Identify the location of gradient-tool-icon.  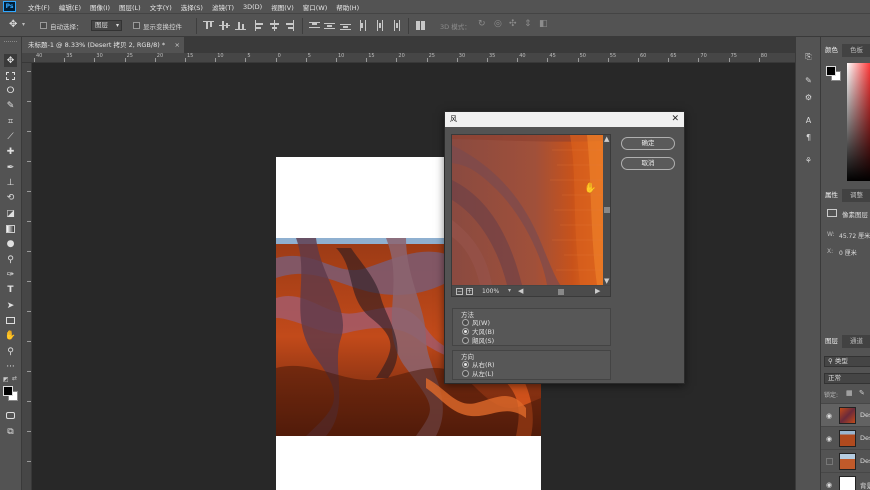
(10, 228).